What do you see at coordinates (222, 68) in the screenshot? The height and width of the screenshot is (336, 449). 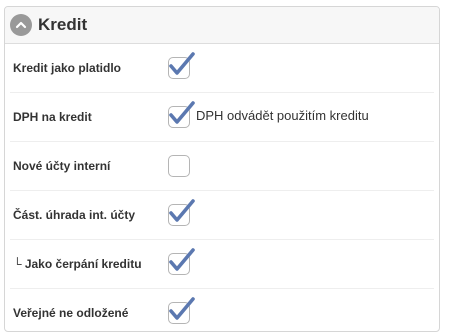 I see `row-kredit-jako-platidlo: Kredit jako platidlo` at bounding box center [222, 68].